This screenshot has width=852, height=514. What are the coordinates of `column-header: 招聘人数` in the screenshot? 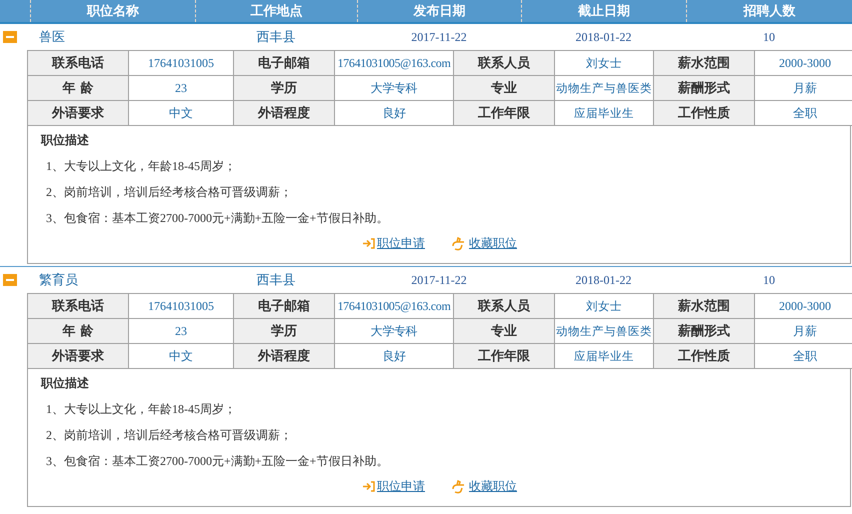 It's located at (770, 11).